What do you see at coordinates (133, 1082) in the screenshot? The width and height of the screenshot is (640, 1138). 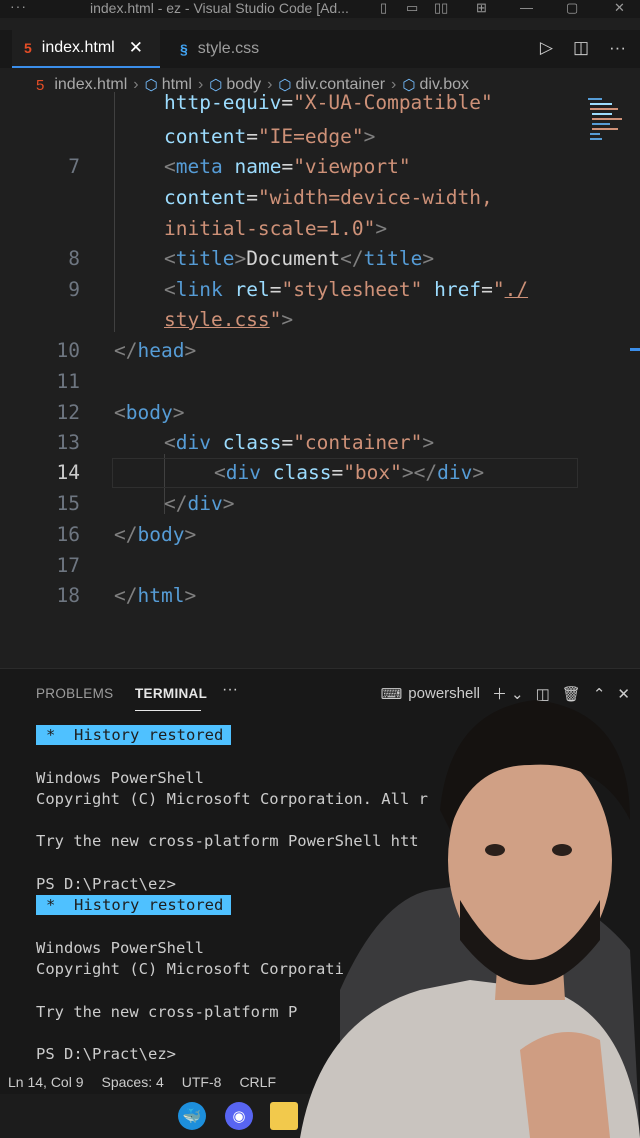 I see `indentation-setting: Spaces: 4` at bounding box center [133, 1082].